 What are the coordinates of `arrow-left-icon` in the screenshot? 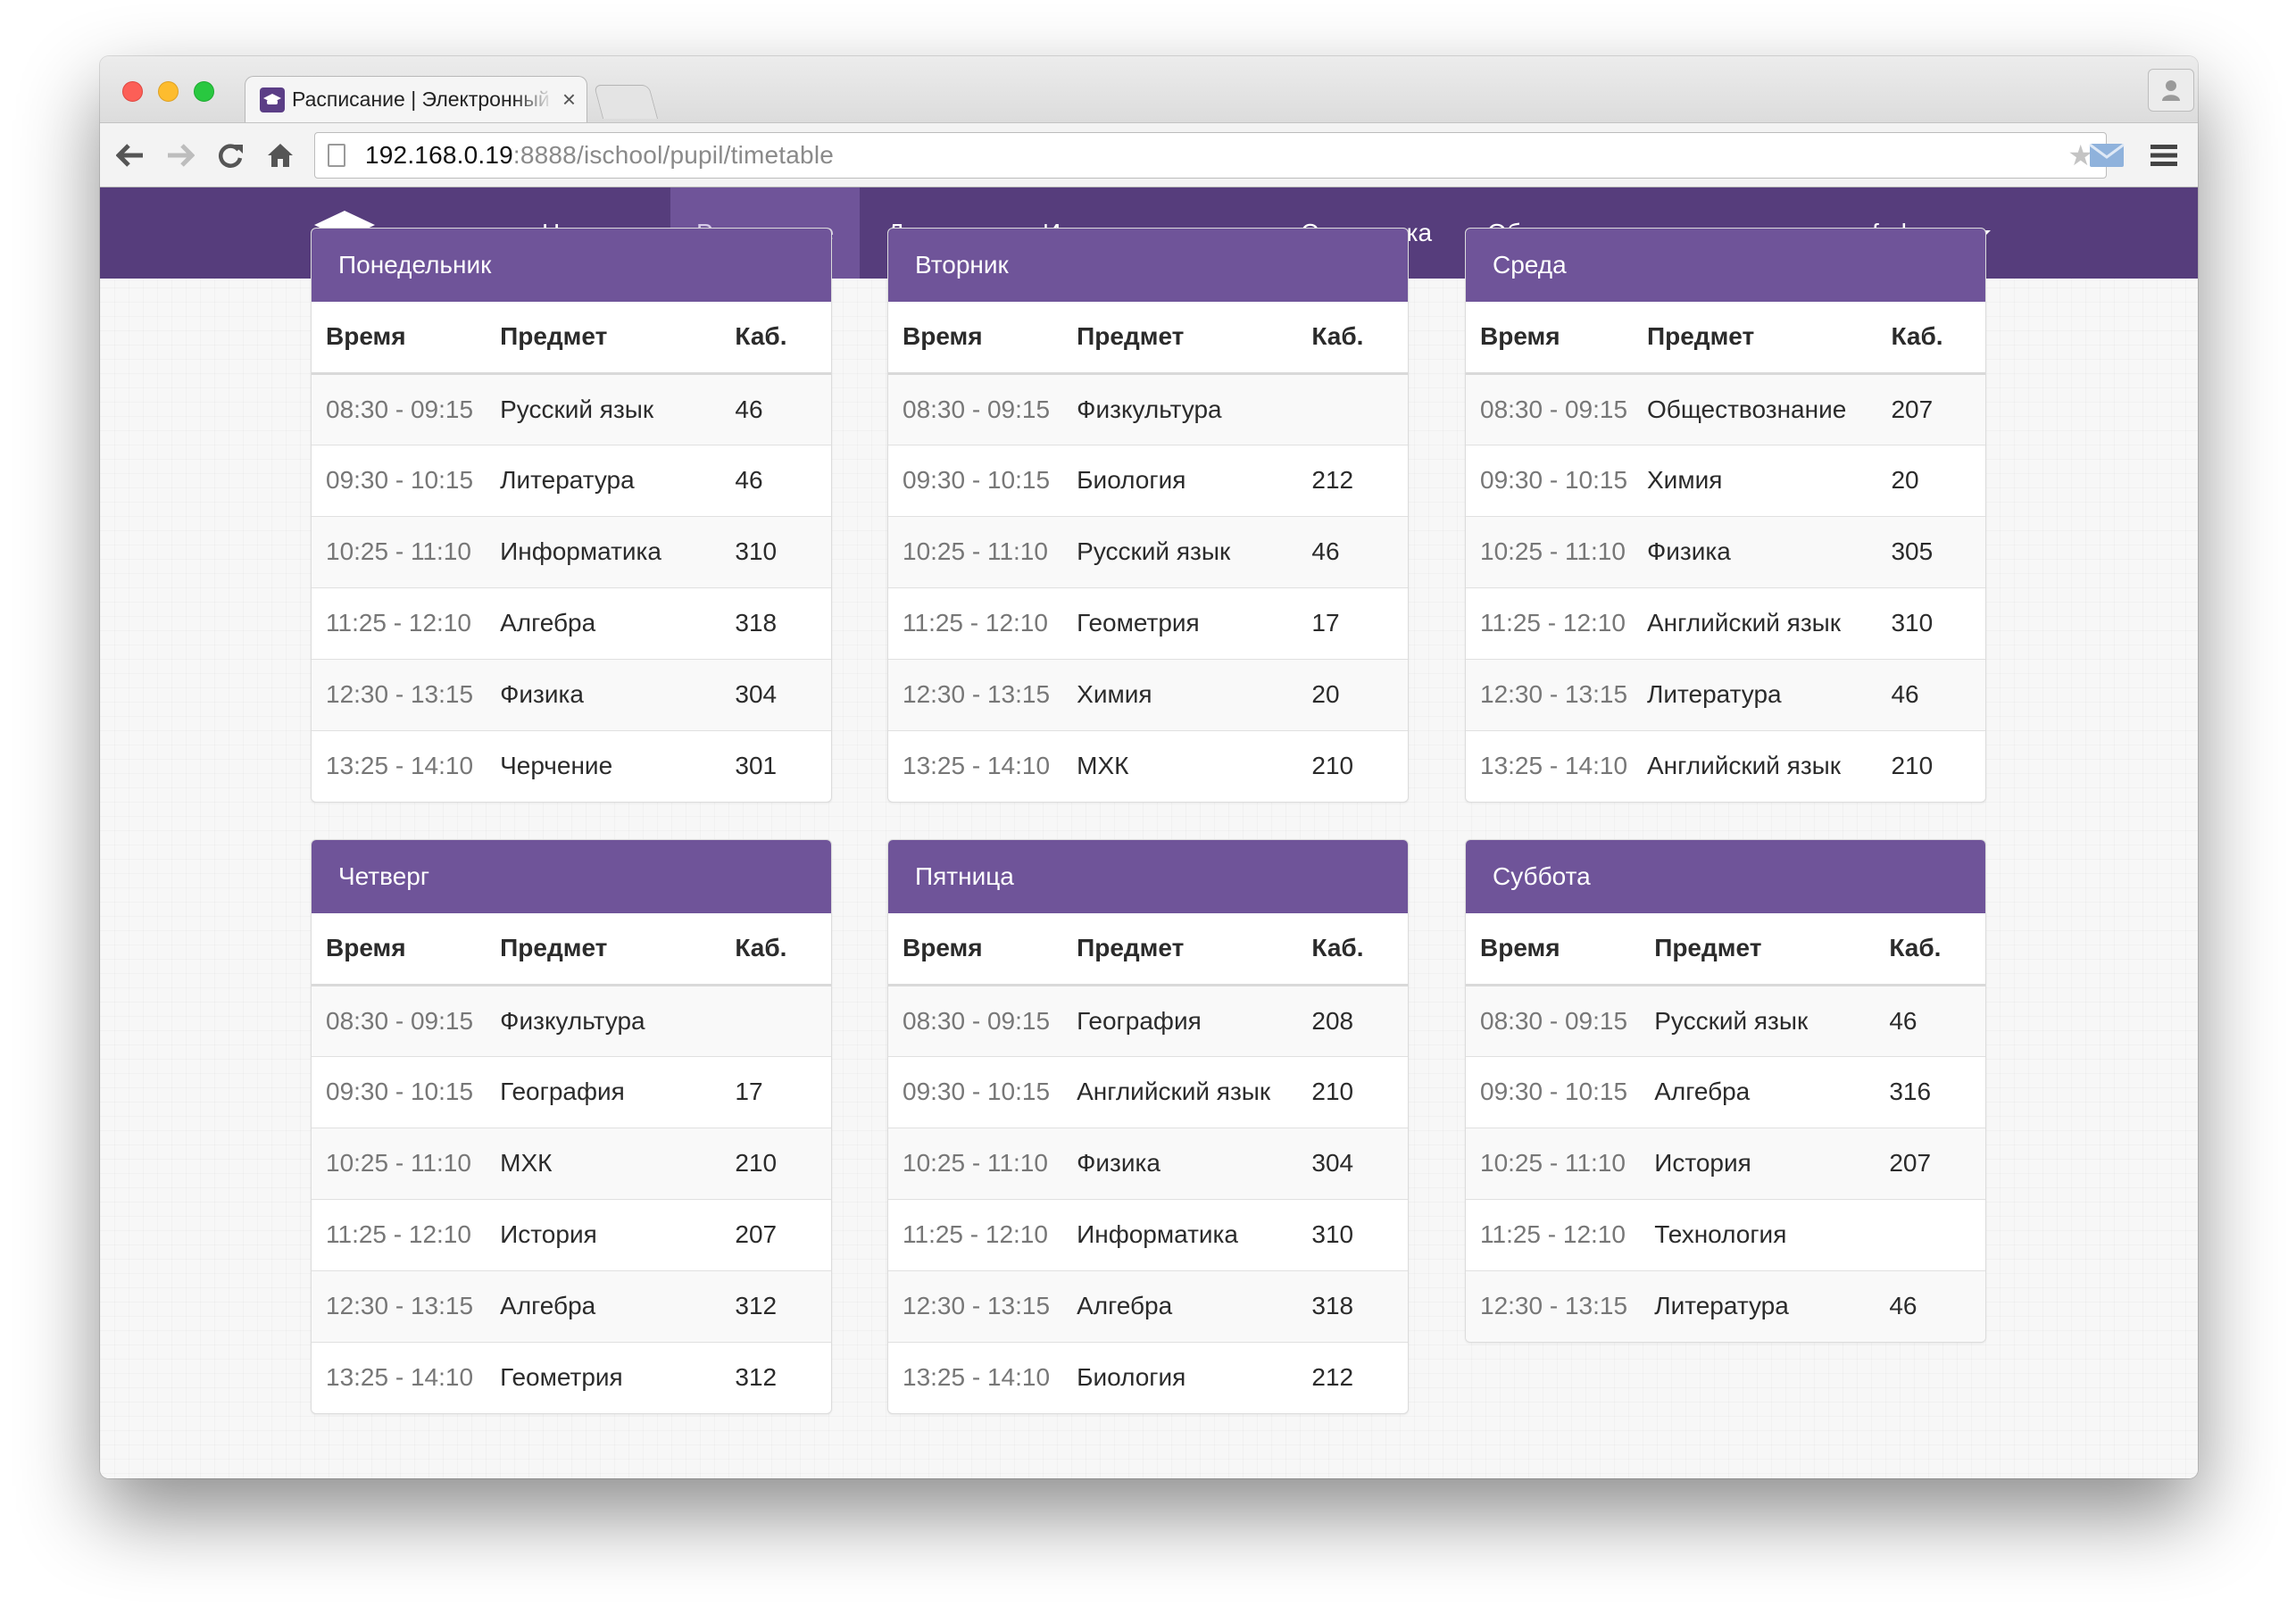 It's located at (129, 155).